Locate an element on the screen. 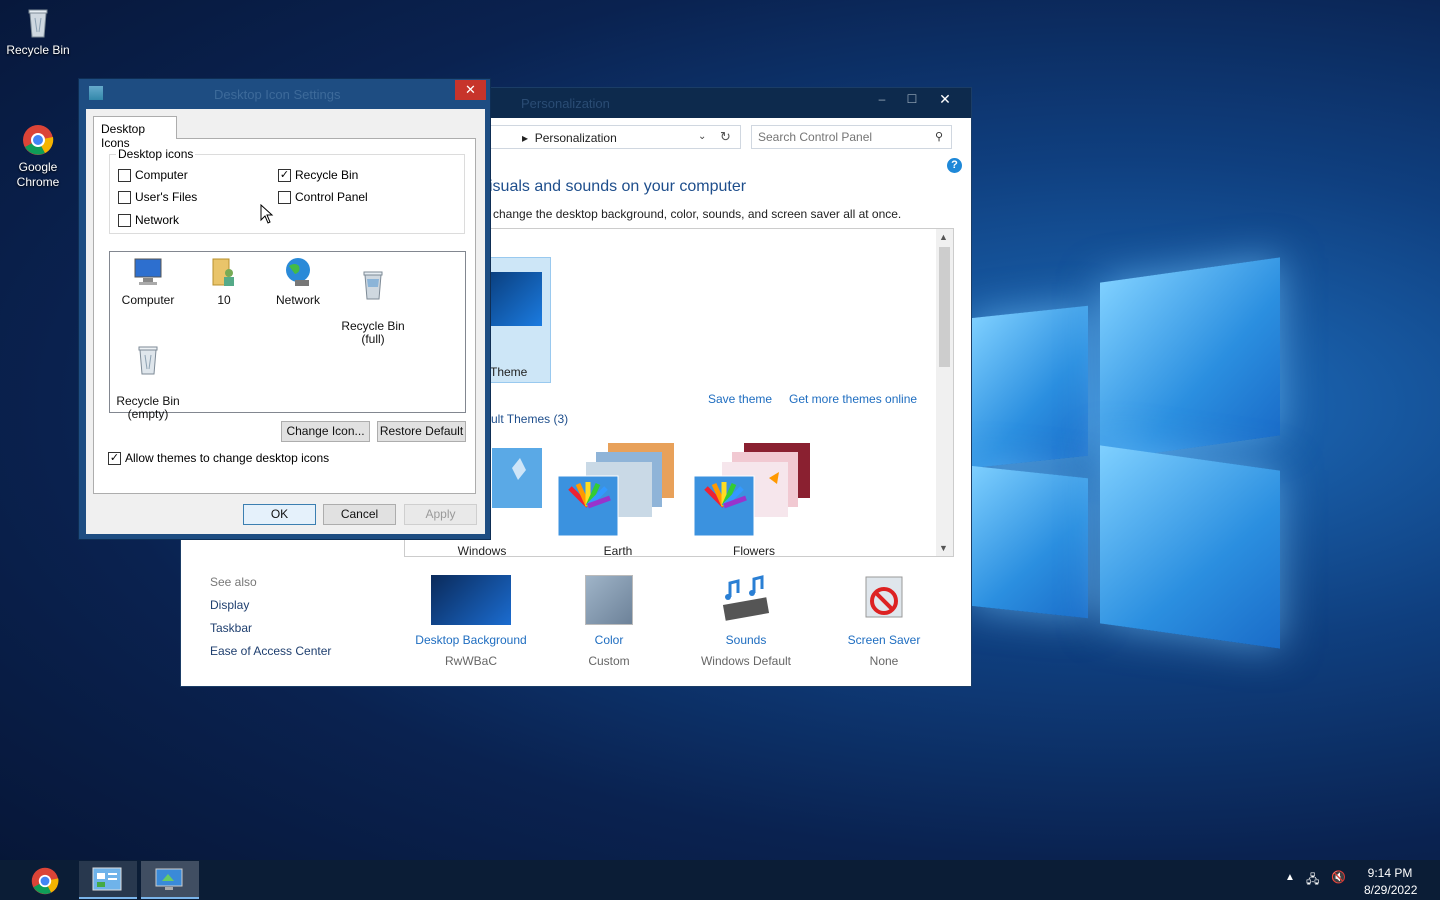 Image resolution: width=1440 pixels, height=900 pixels. search-box: ⚲ is located at coordinates (851, 137).